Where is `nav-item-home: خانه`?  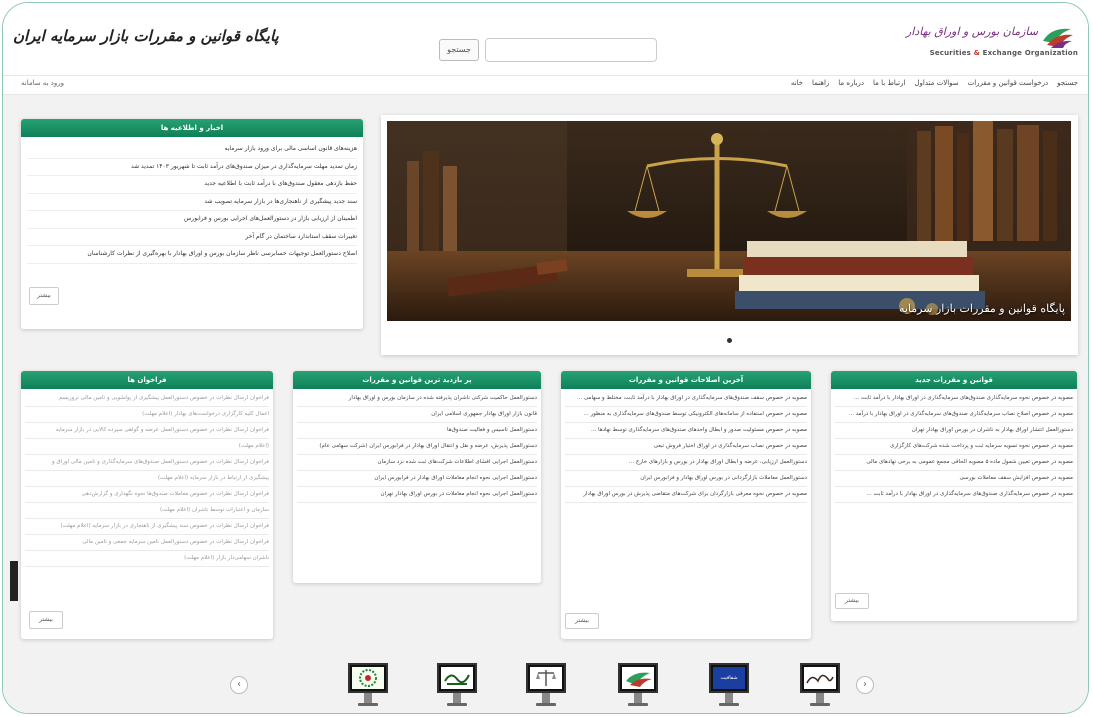
nav-item-home: خانه is located at coordinates (797, 83).